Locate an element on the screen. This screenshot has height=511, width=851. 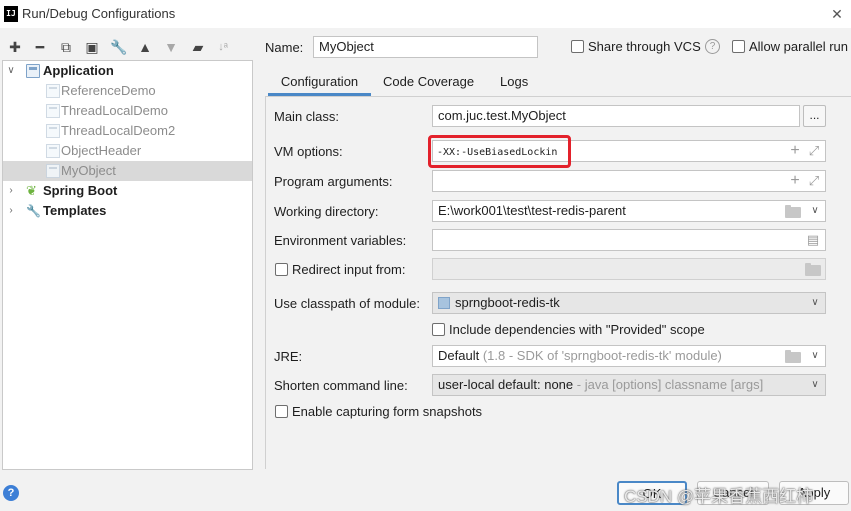
tab-code-coverage: Code Coverage is located at coordinates (428, 84).